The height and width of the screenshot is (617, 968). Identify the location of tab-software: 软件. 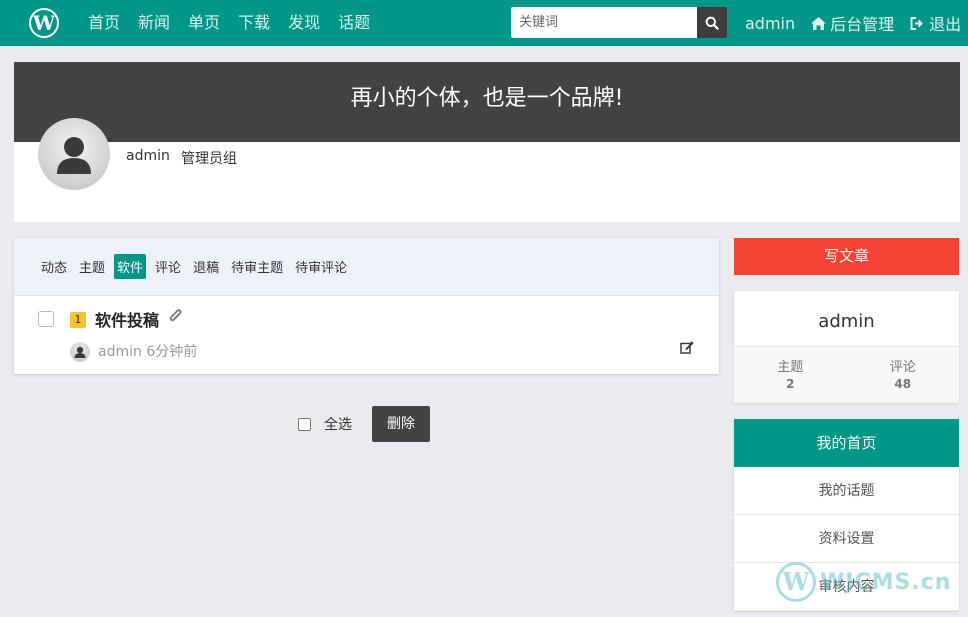
(130, 266).